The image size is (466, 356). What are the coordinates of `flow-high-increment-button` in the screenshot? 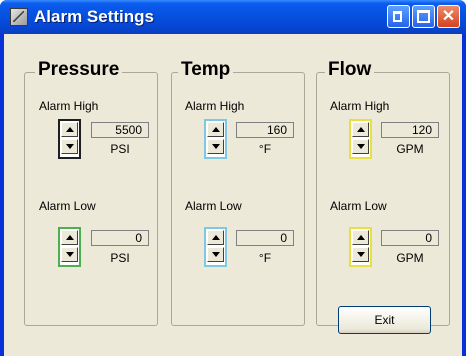 It's located at (360, 129).